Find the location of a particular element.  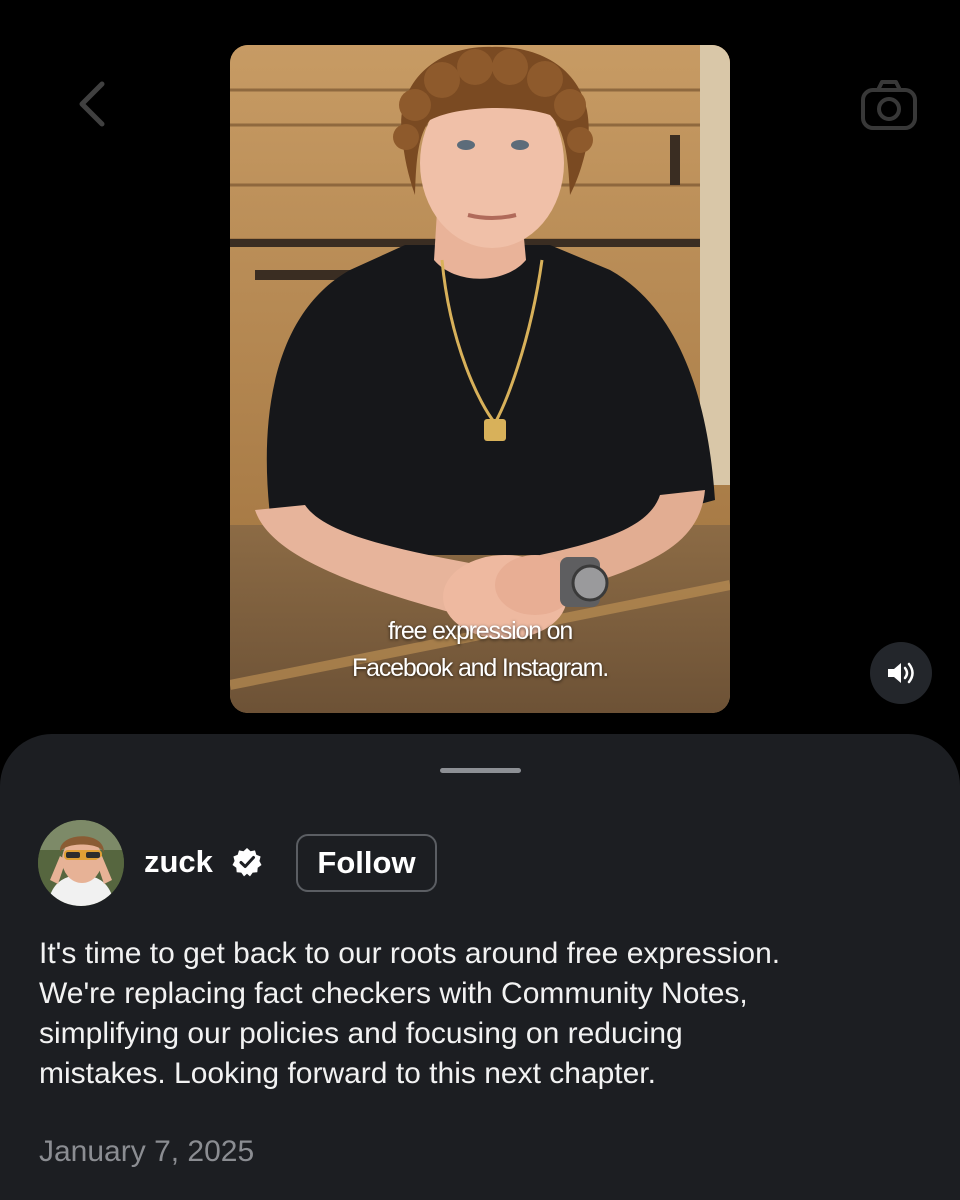

chevron-left-icon is located at coordinates (94, 104).